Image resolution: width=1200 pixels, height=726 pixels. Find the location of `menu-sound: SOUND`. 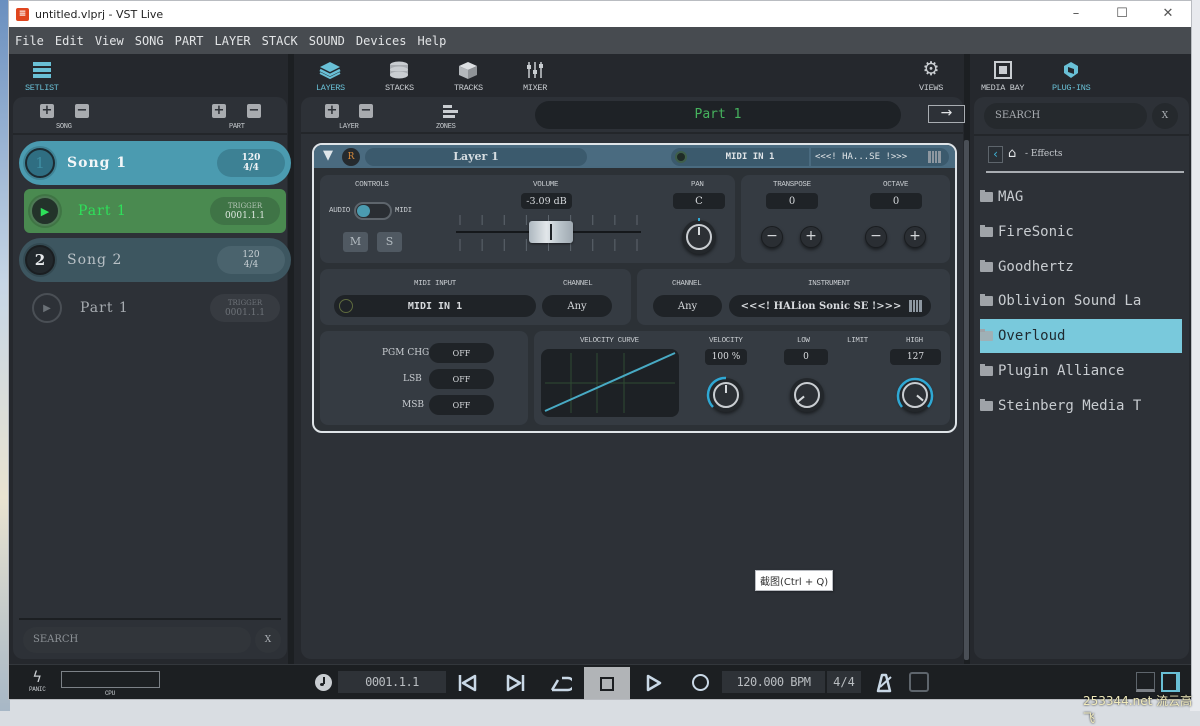

menu-sound: SOUND is located at coordinates (329, 41).